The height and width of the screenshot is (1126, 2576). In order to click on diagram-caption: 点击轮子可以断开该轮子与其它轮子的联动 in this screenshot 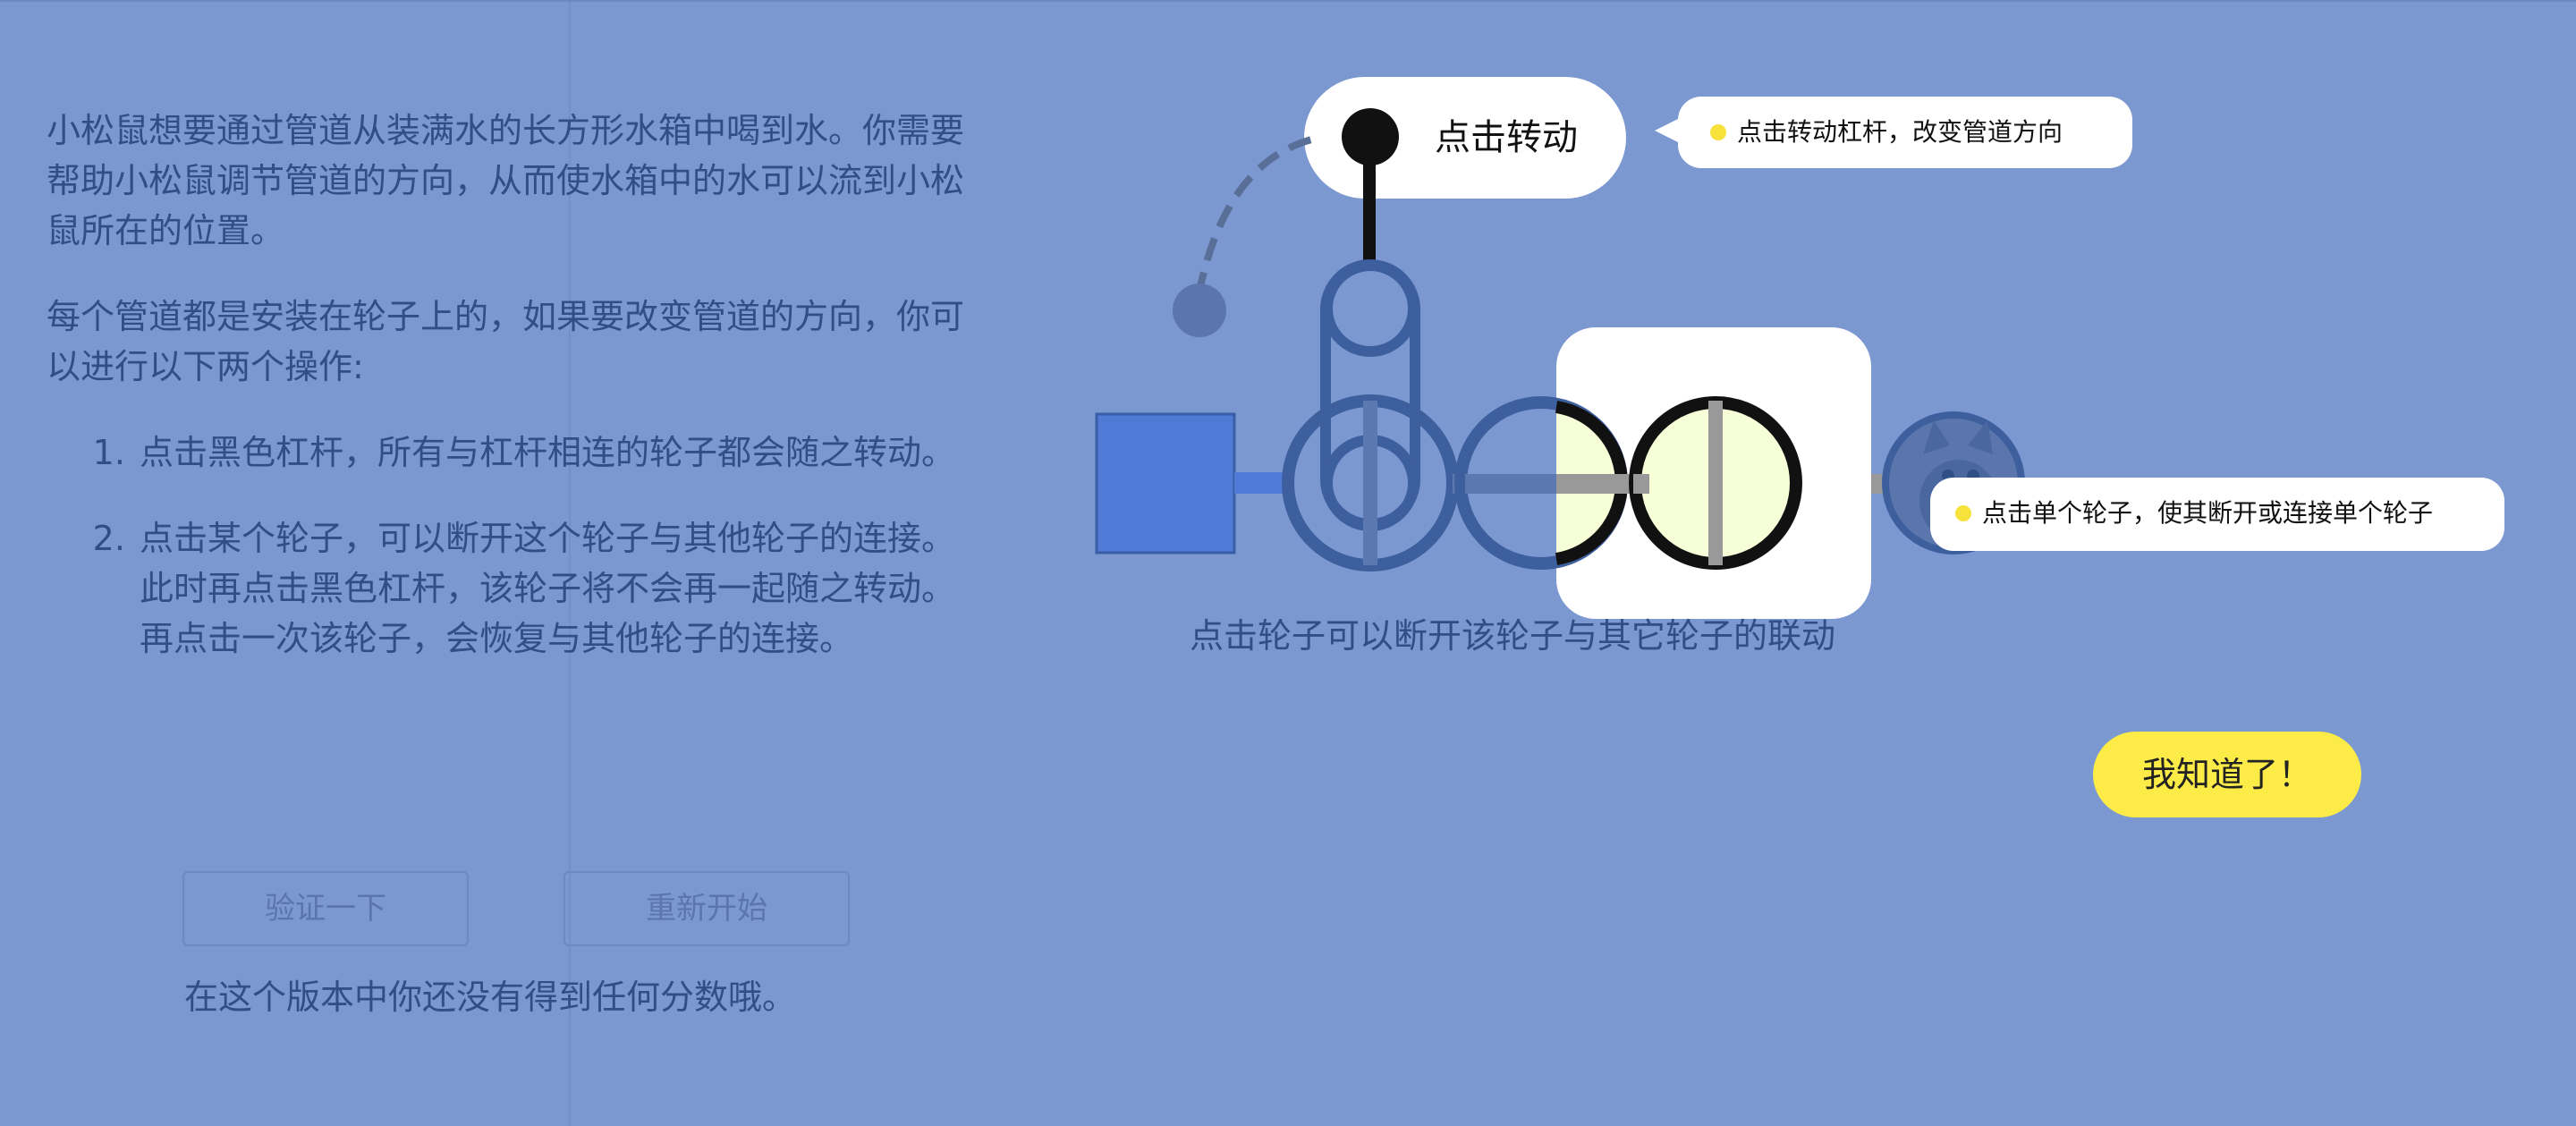, I will do `click(1513, 636)`.